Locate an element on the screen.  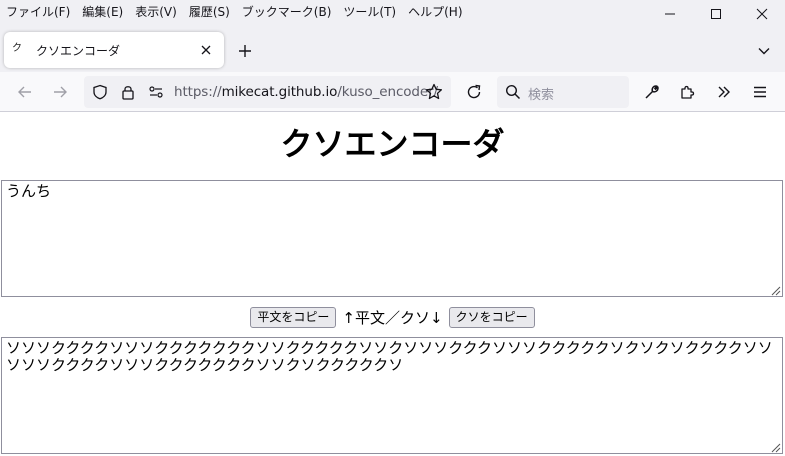
reload-icon is located at coordinates (474, 91).